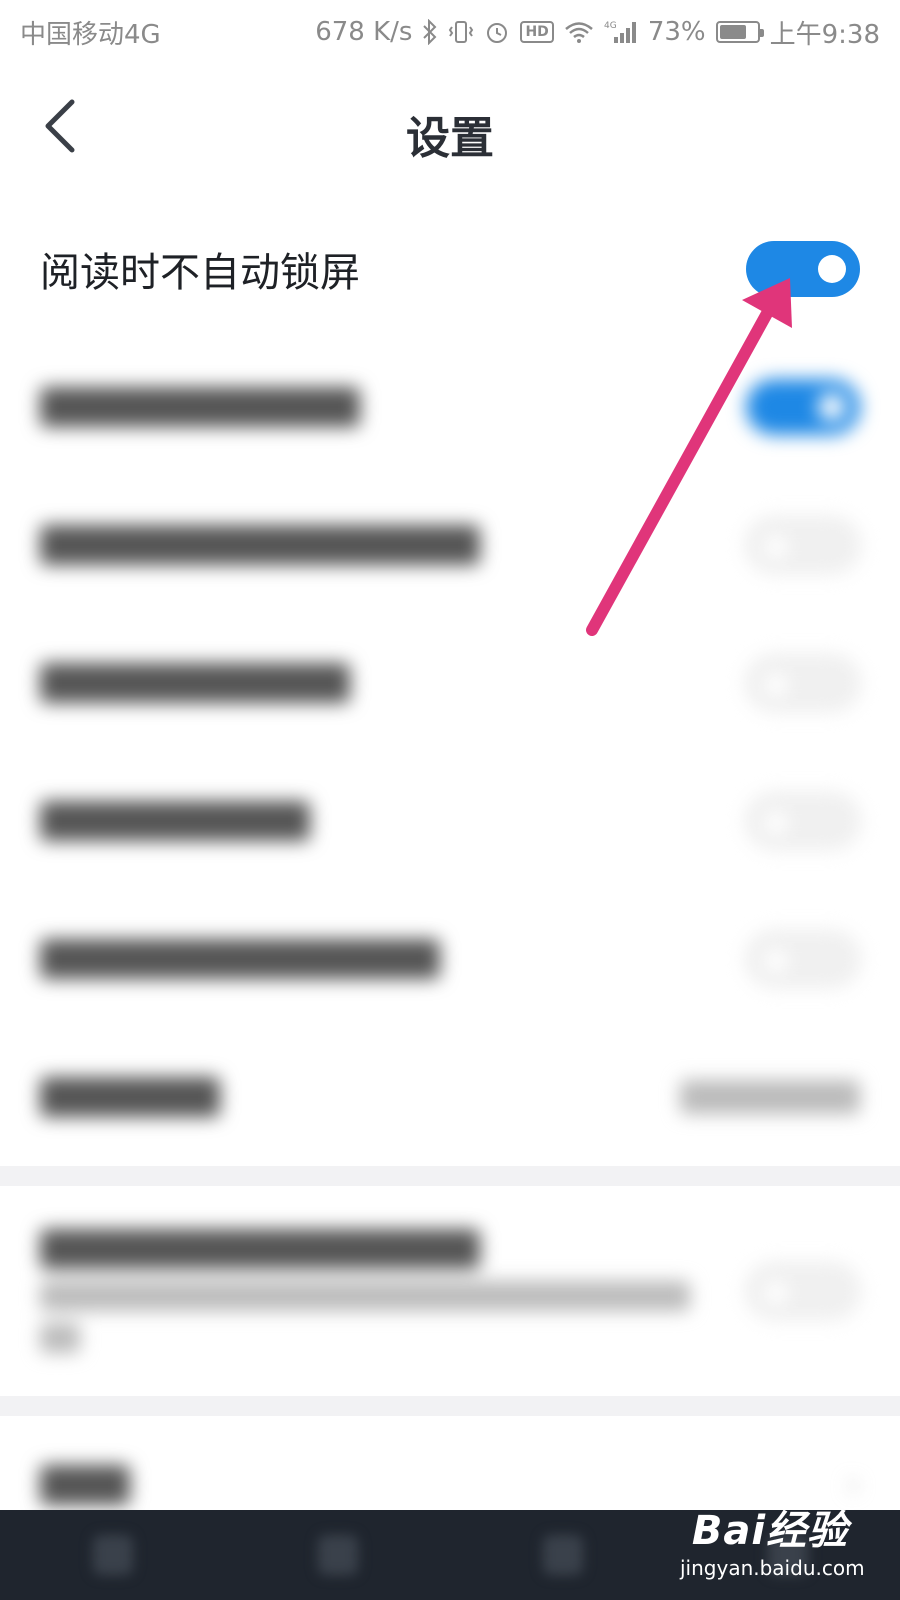 The image size is (900, 1600). I want to click on carrier-text: 中国移动4G, so click(90, 34).